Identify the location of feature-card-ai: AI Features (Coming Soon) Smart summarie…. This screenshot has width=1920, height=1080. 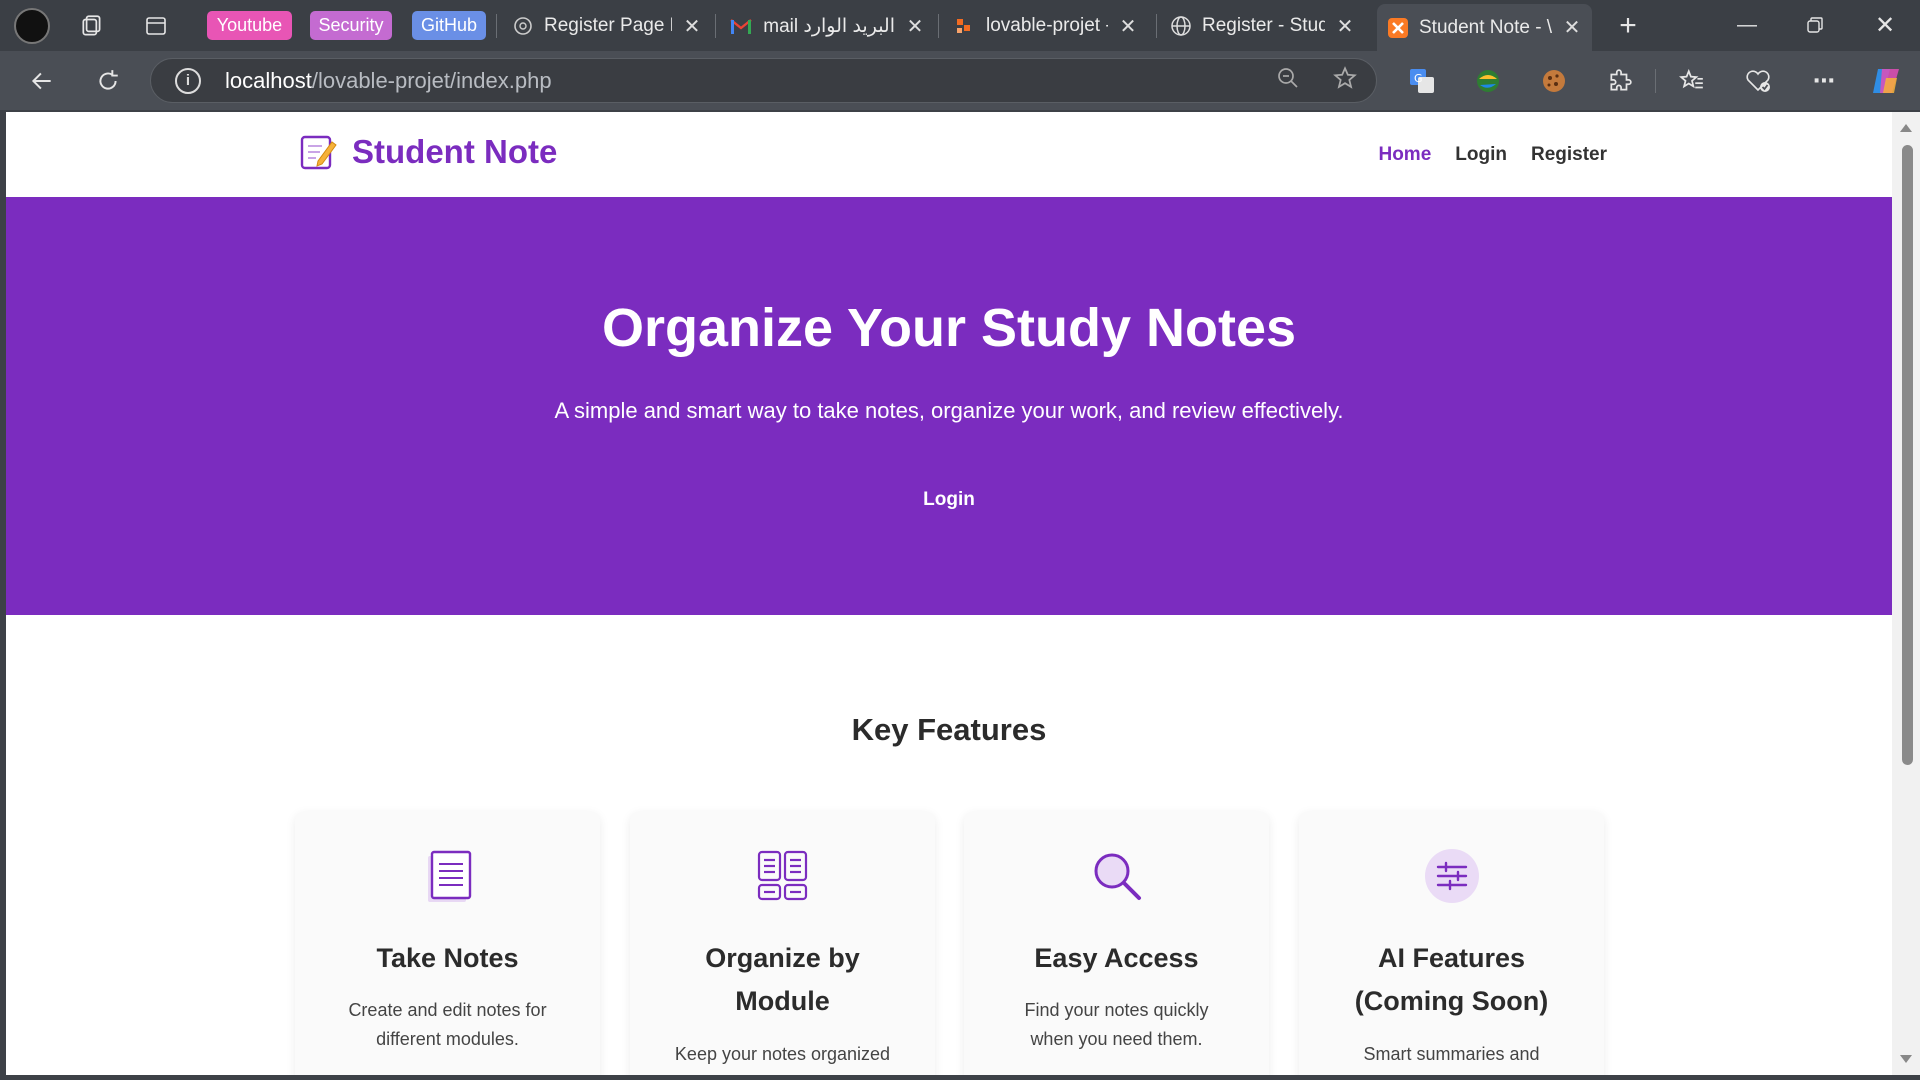
(1451, 943).